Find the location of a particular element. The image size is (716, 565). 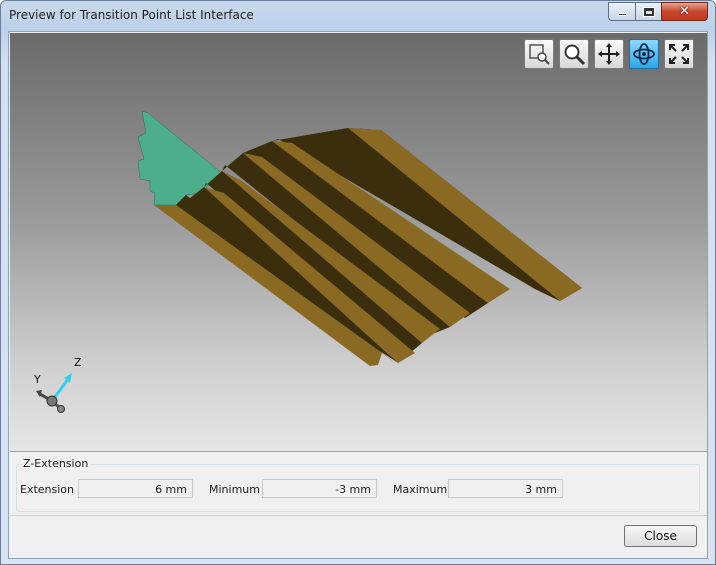

zoom-window-button is located at coordinates (539, 54).